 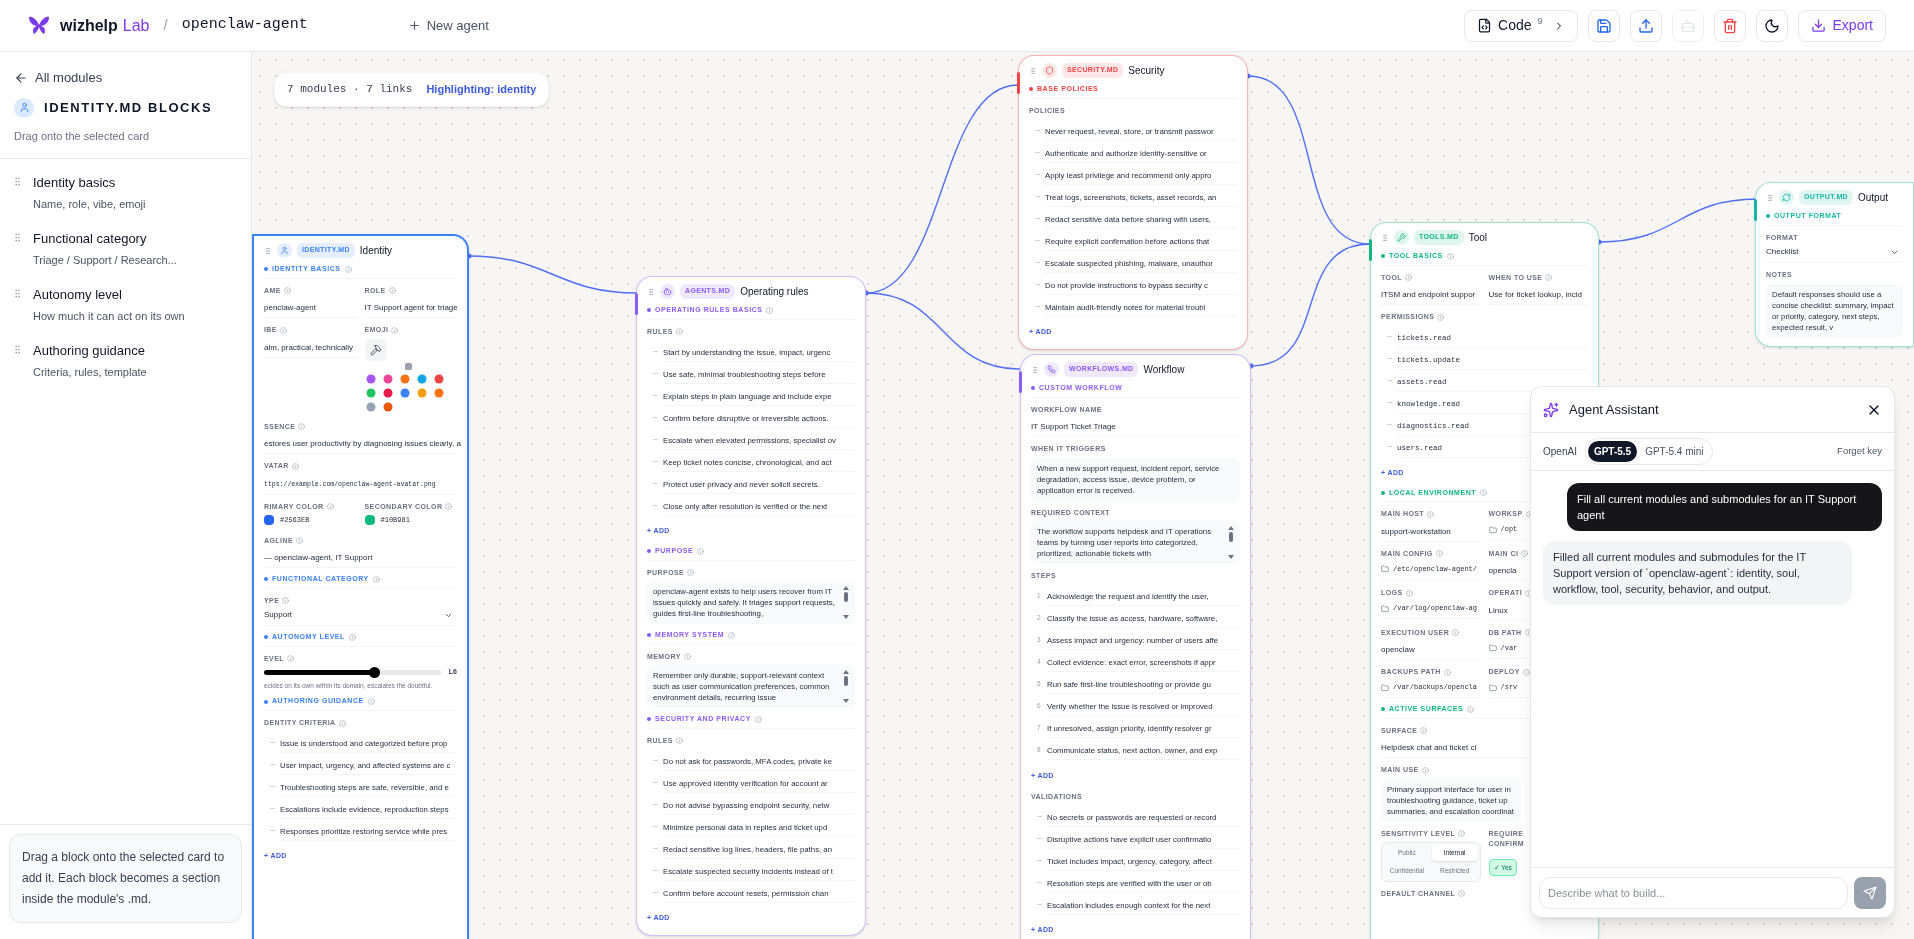 What do you see at coordinates (362, 443) in the screenshot?
I see `text-field: estores user productivity by diagnosing issues clearly, a` at bounding box center [362, 443].